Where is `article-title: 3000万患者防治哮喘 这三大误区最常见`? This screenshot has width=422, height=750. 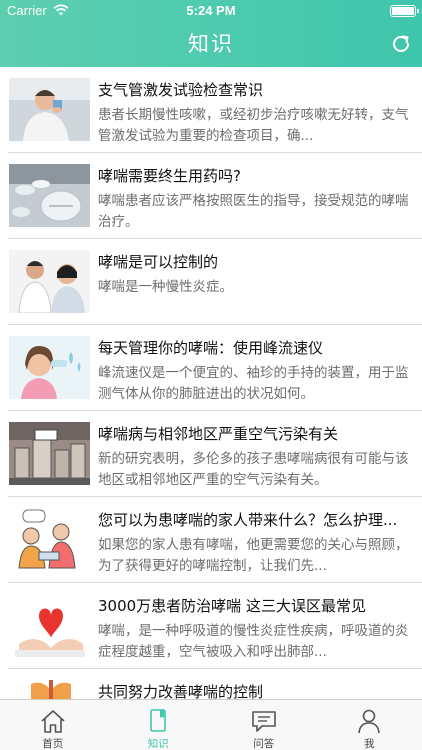 article-title: 3000万患者防治哮喘 这三大误区最常见 is located at coordinates (232, 606).